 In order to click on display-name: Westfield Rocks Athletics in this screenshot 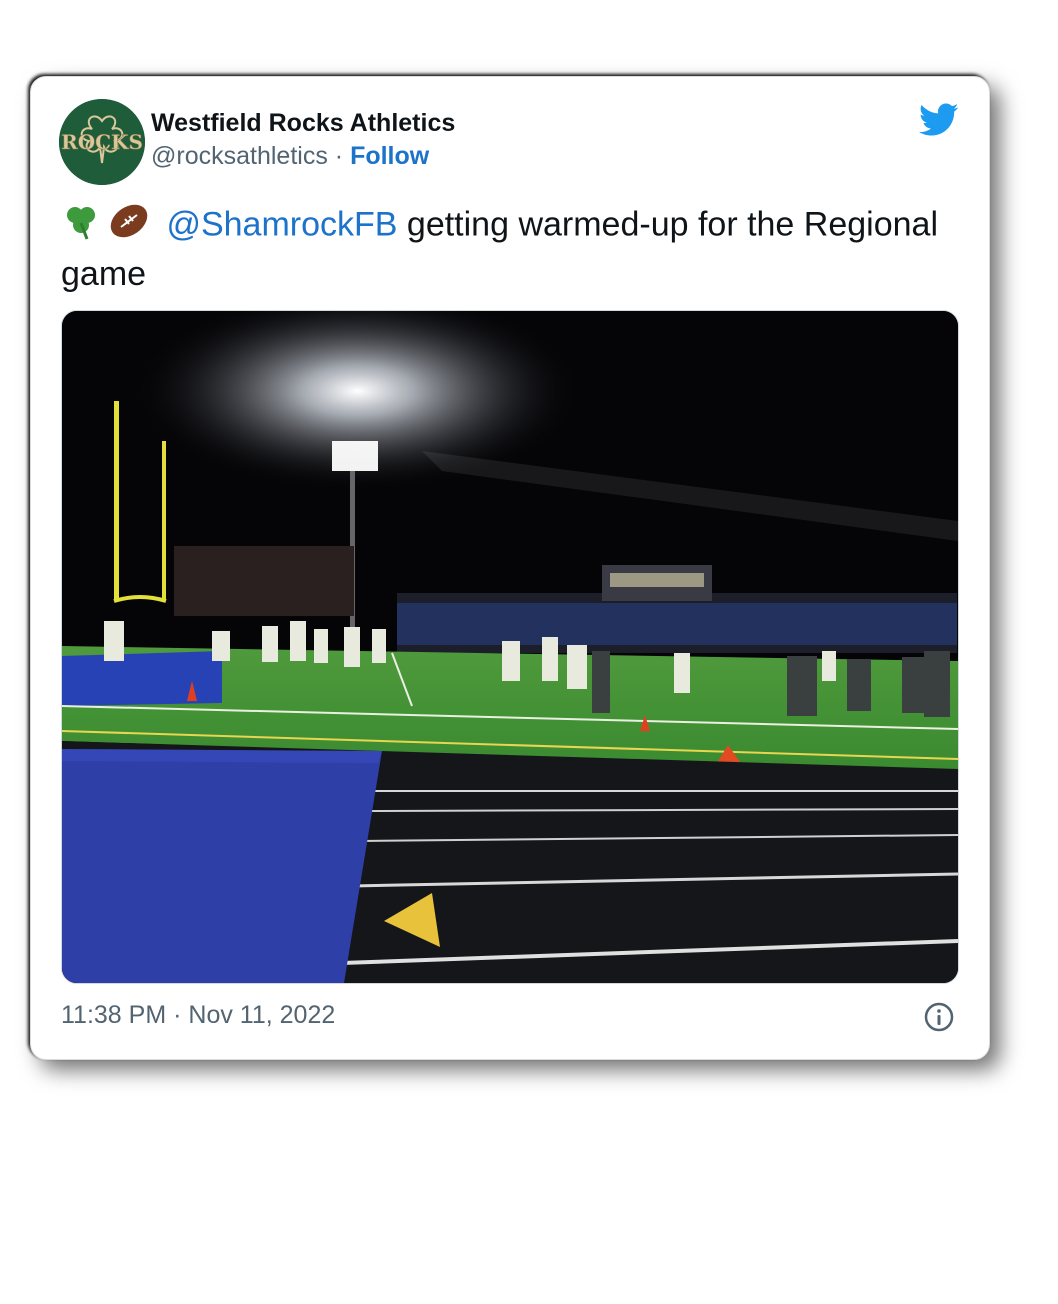, I will do `click(303, 123)`.